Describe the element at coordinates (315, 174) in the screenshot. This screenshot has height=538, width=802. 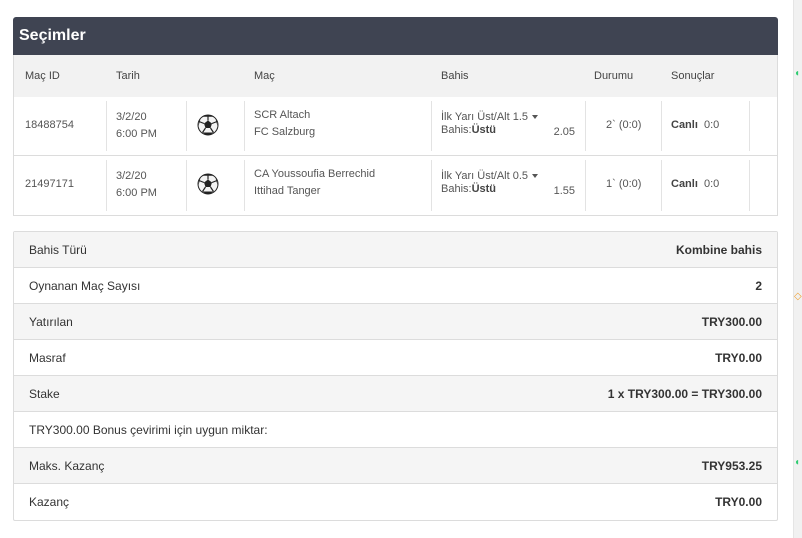
I see `home-team: CA Youssoufia Berrechid` at that location.